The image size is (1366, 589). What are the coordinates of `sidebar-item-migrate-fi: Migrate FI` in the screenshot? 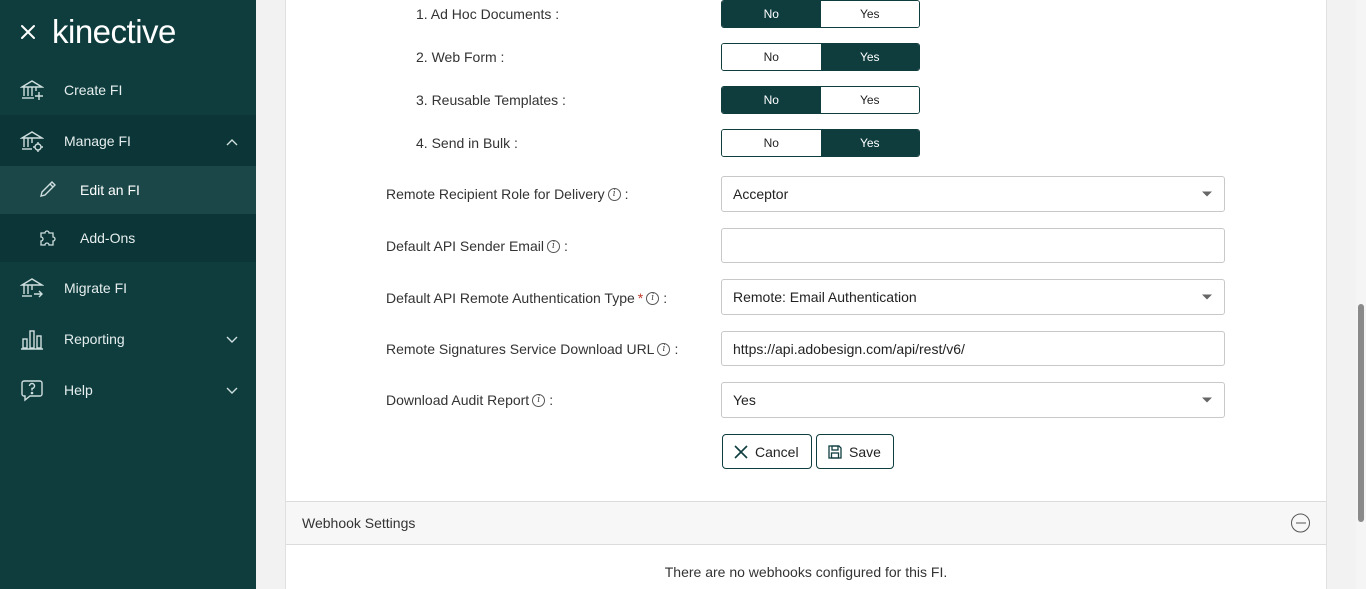 It's located at (128, 287).